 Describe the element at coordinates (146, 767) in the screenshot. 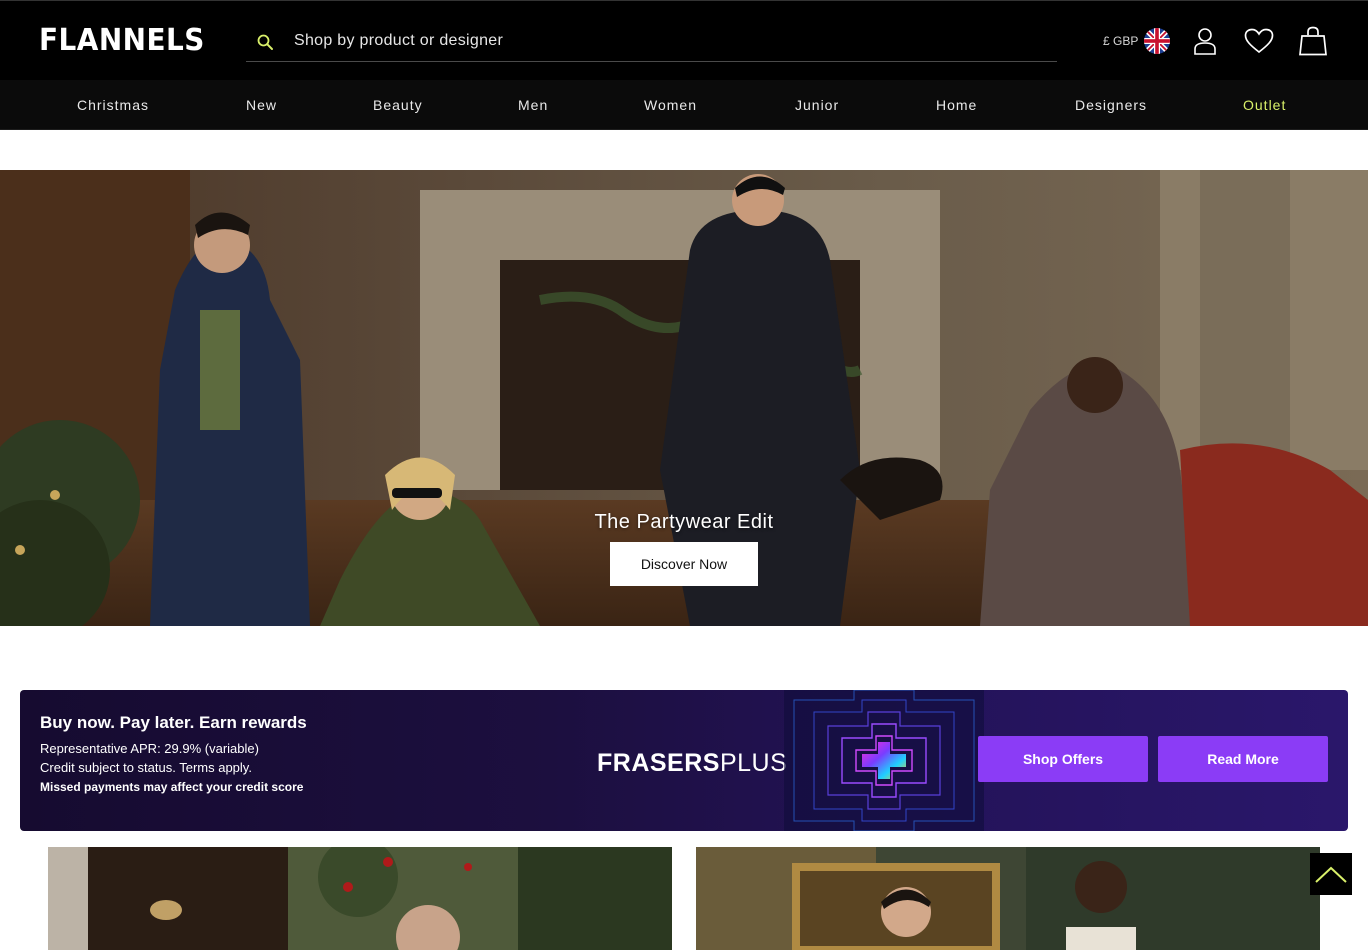

I see `fp-terms-text: Credit subject to status. Terms apply.` at that location.